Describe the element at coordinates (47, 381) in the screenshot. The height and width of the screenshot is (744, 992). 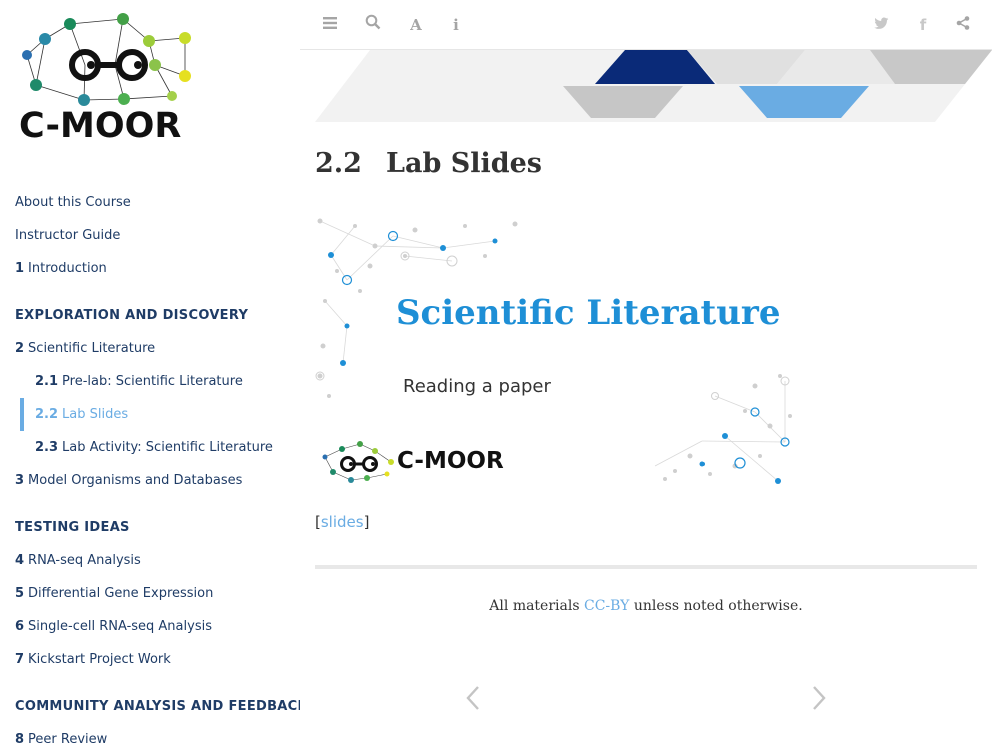
I see `toc-number: 2.1` at that location.